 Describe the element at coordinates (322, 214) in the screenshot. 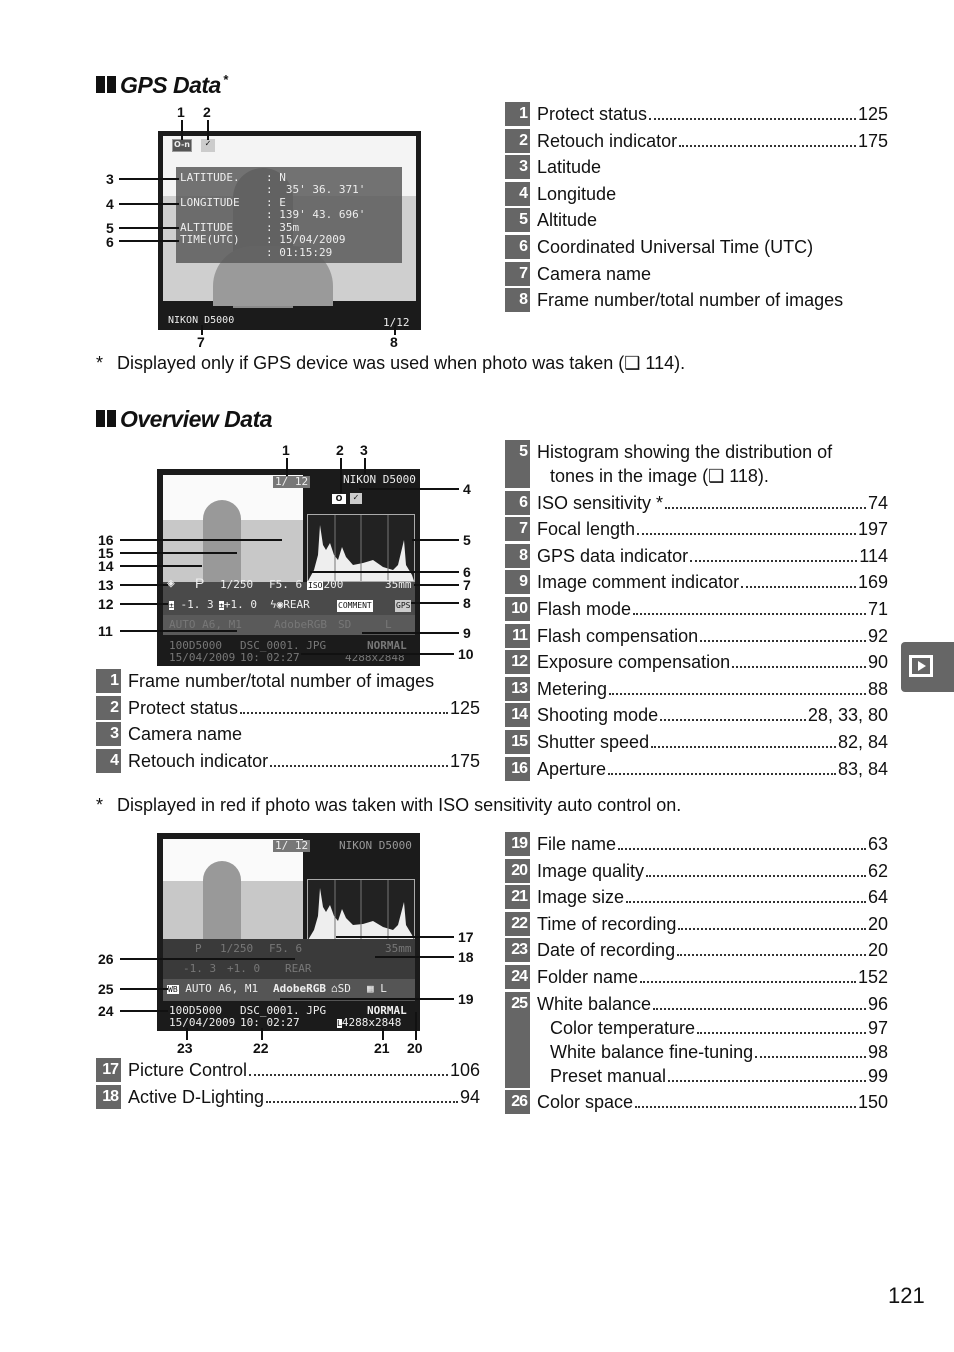

I see `longitude-value: 139' 43. 696'` at that location.